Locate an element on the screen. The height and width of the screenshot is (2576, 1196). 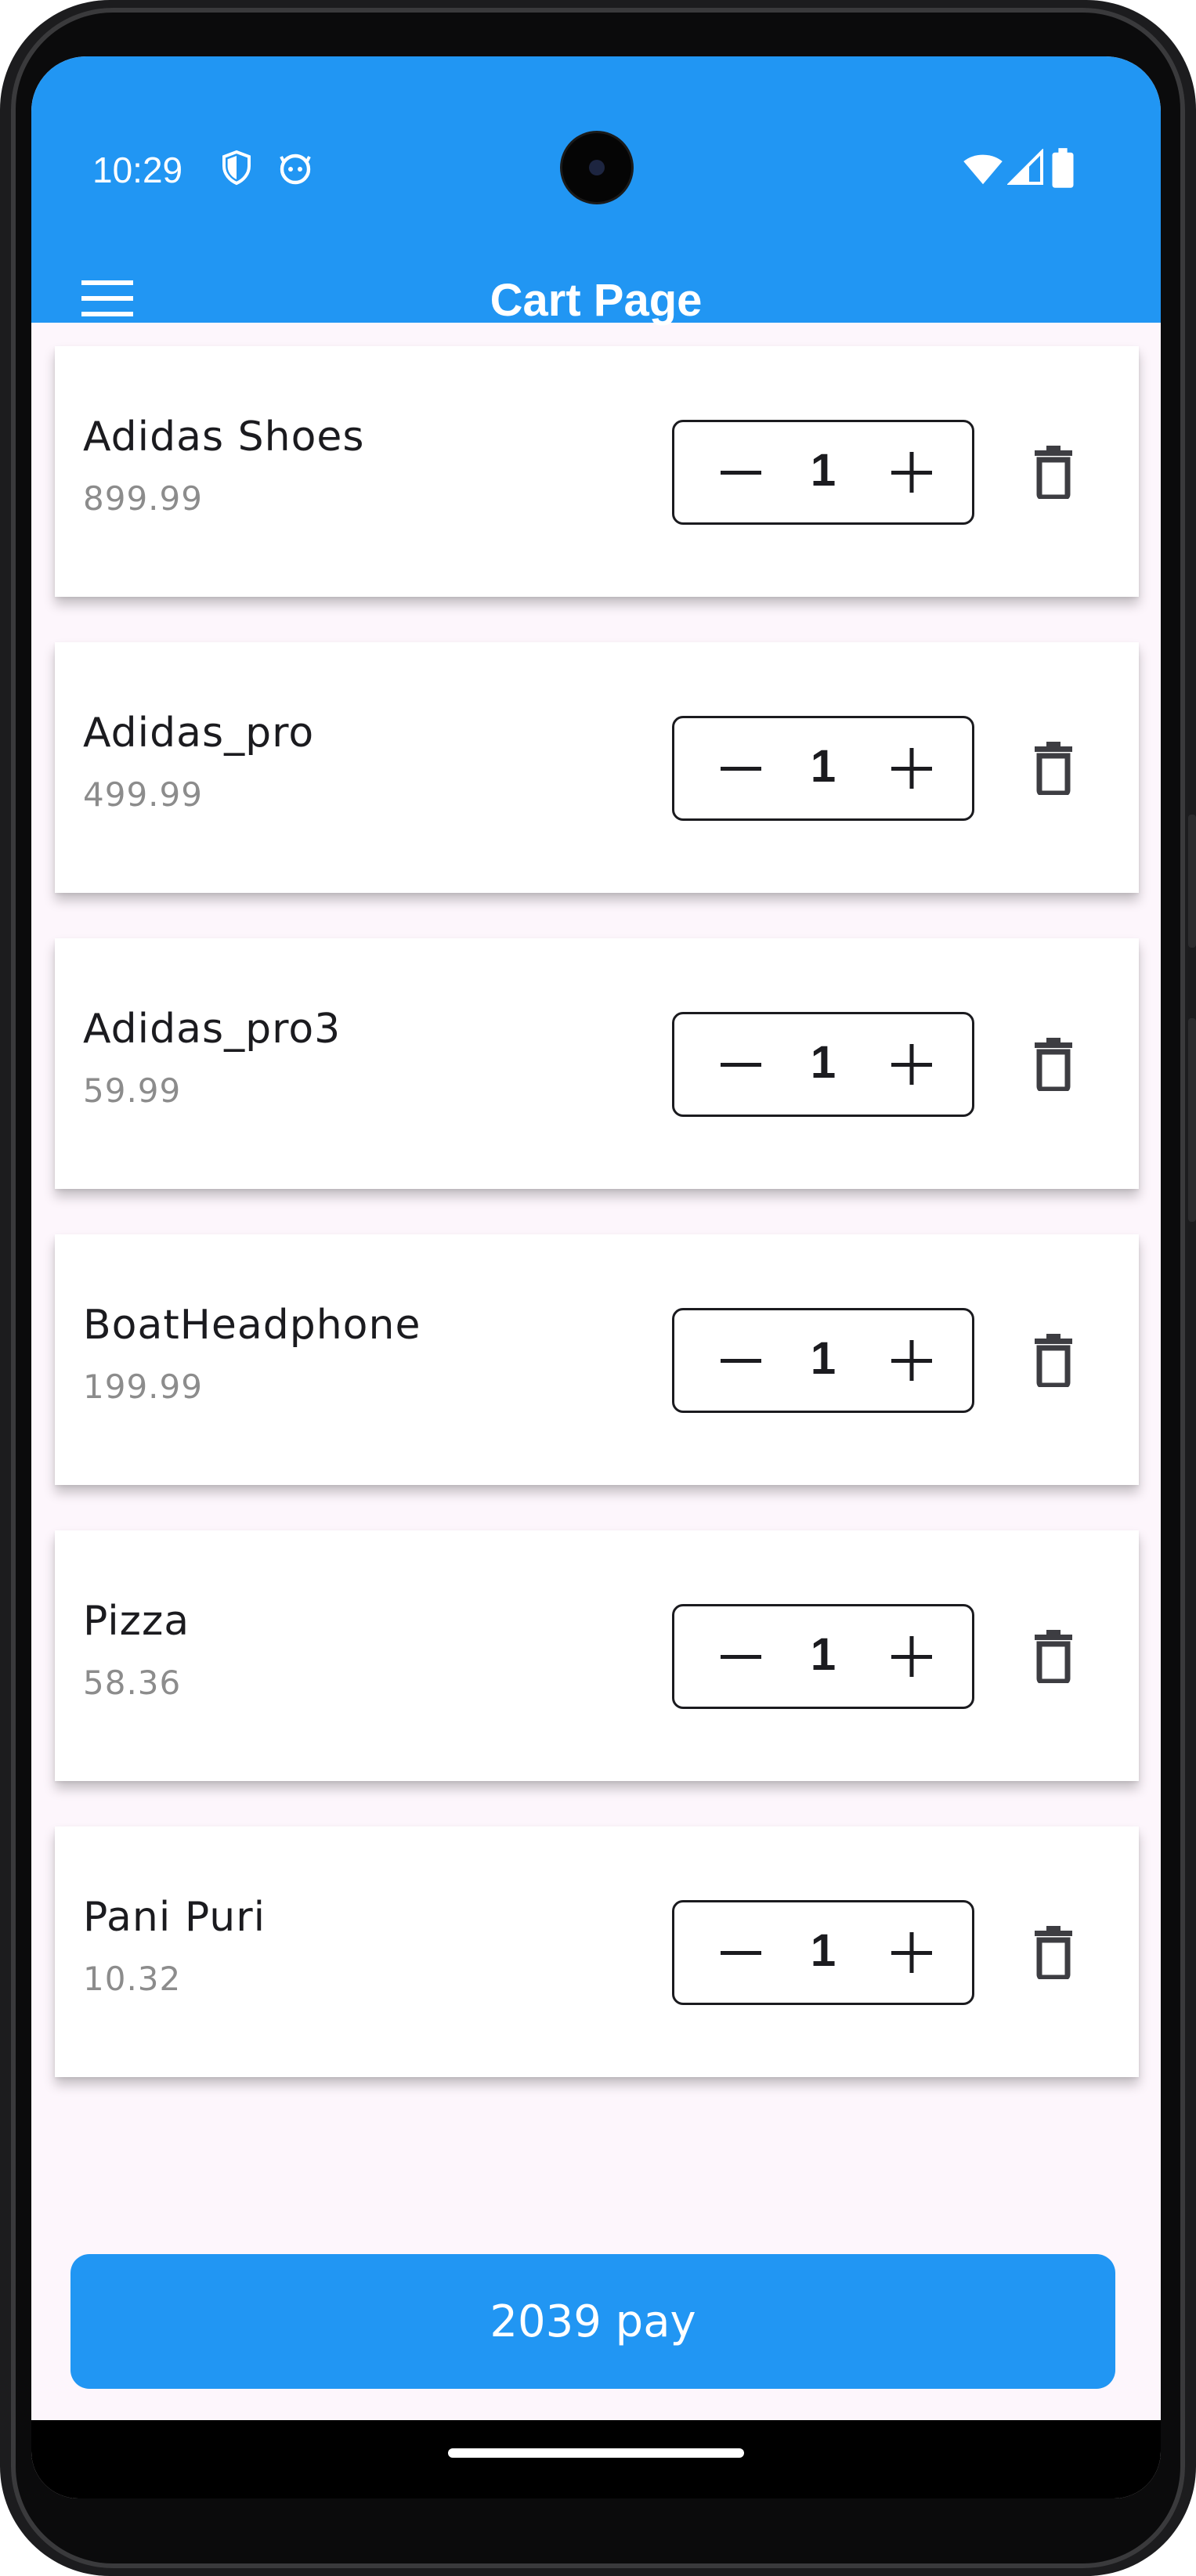
app-bar: 10:29 Cart Page is located at coordinates (596, 191).